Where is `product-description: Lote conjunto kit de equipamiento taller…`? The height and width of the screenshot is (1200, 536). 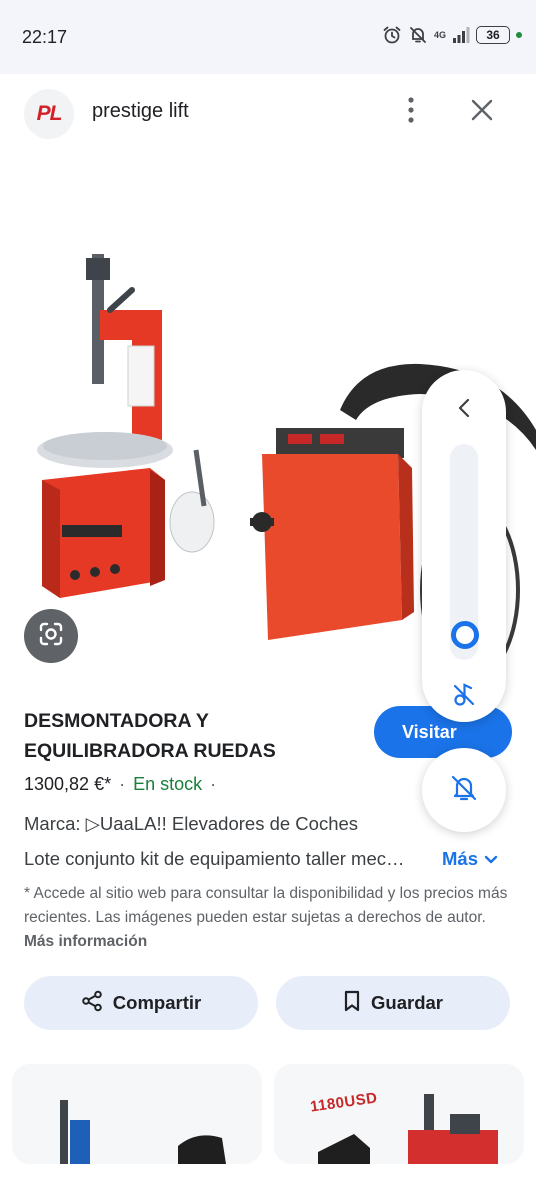
product-description: Lote conjunto kit de equipamiento taller… is located at coordinates (216, 858).